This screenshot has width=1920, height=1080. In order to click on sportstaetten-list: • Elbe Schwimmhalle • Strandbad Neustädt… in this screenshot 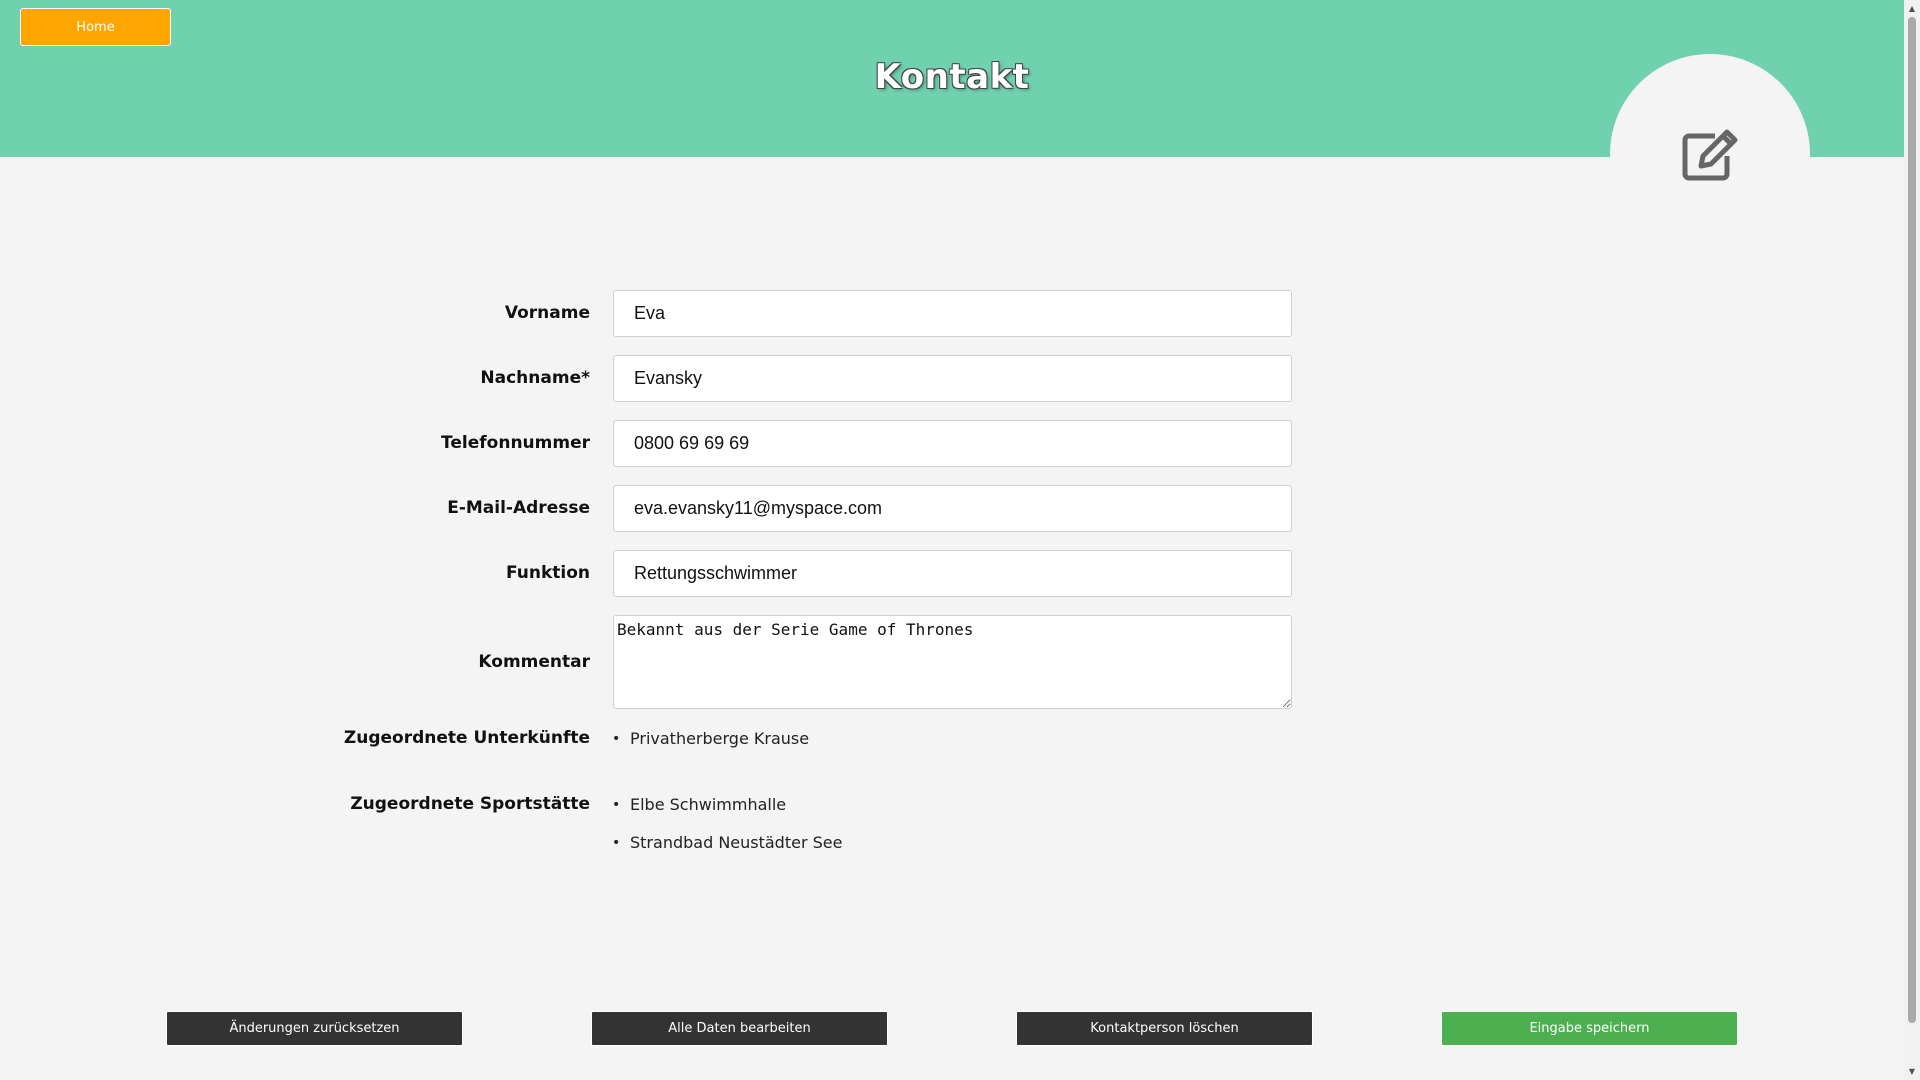, I will do `click(727, 833)`.